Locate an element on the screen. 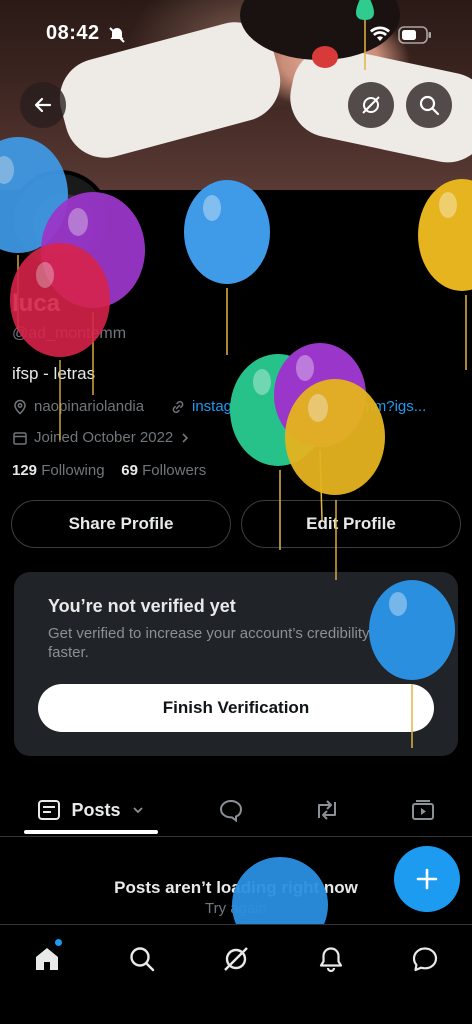 The width and height of the screenshot is (472, 1024). following-link: 129 Following is located at coordinates (58, 470).